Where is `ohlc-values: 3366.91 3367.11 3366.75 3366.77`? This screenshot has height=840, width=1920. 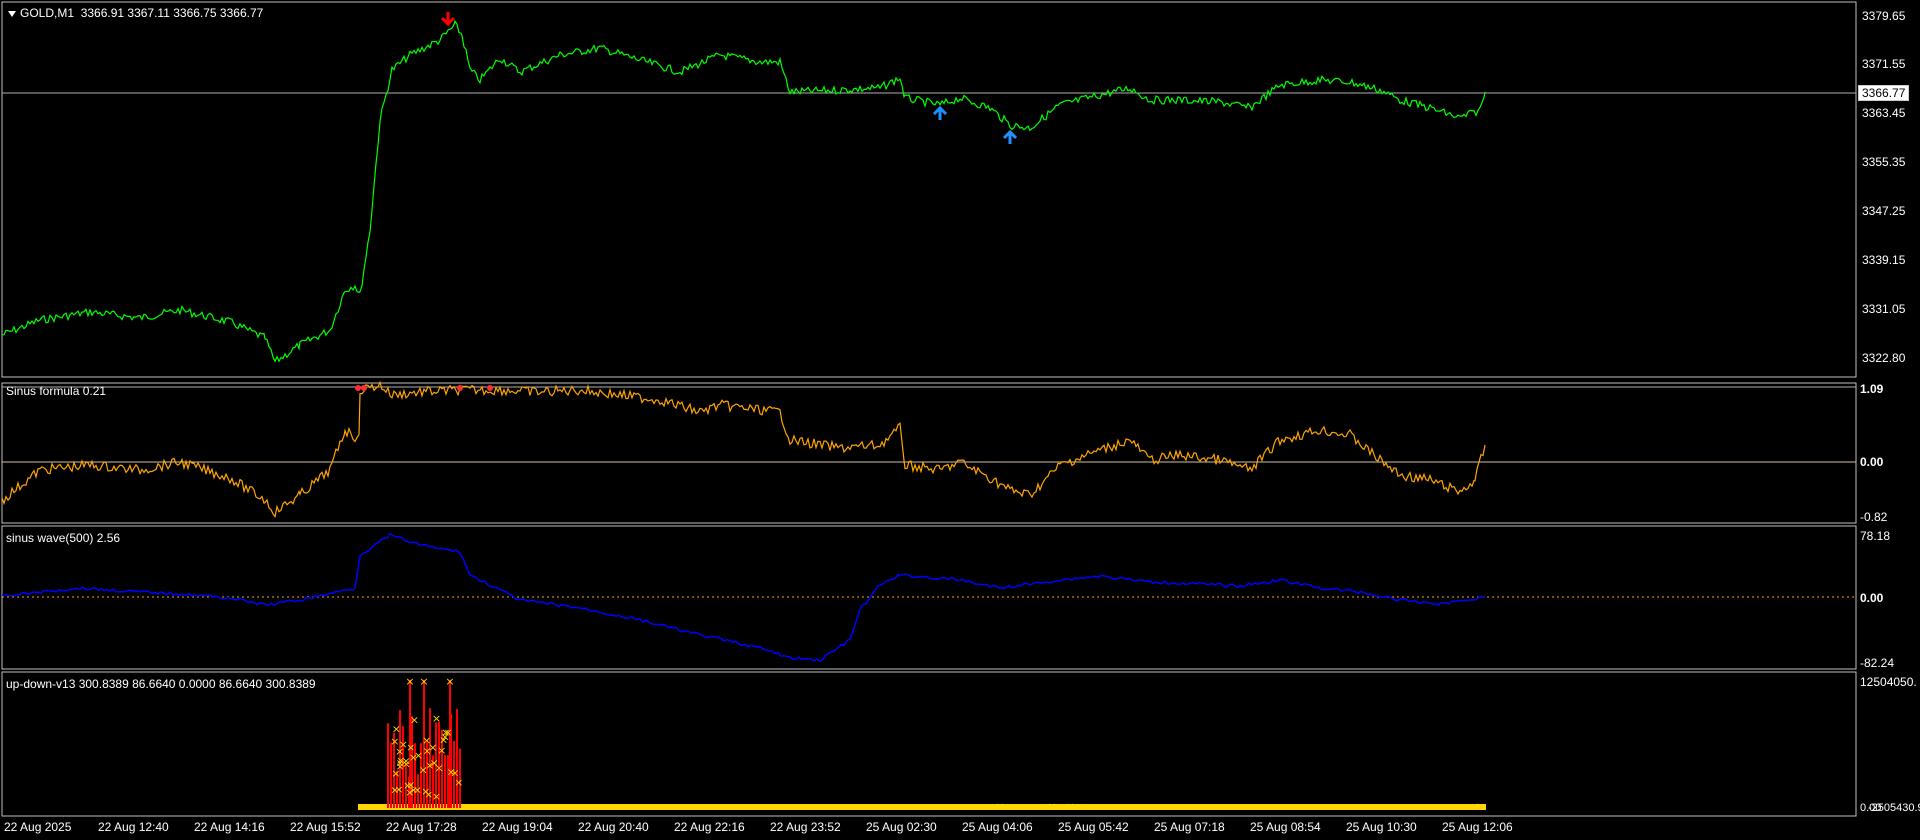
ohlc-values: 3366.91 3367.11 3366.75 3366.77 is located at coordinates (172, 13).